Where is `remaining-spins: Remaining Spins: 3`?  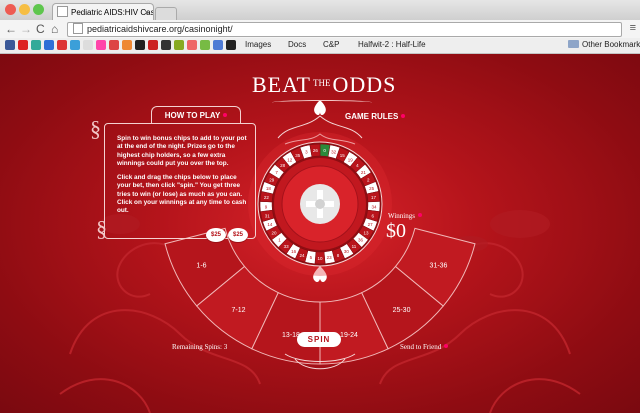
remaining-spins: Remaining Spins: 3 is located at coordinates (200, 347).